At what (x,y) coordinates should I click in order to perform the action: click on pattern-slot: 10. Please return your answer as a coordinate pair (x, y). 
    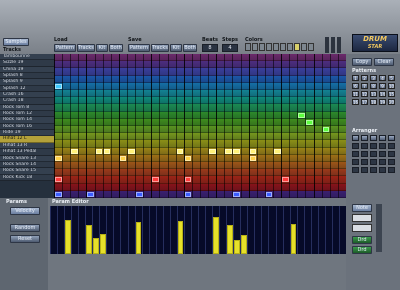
    Looking at the image, I should click on (391, 86).